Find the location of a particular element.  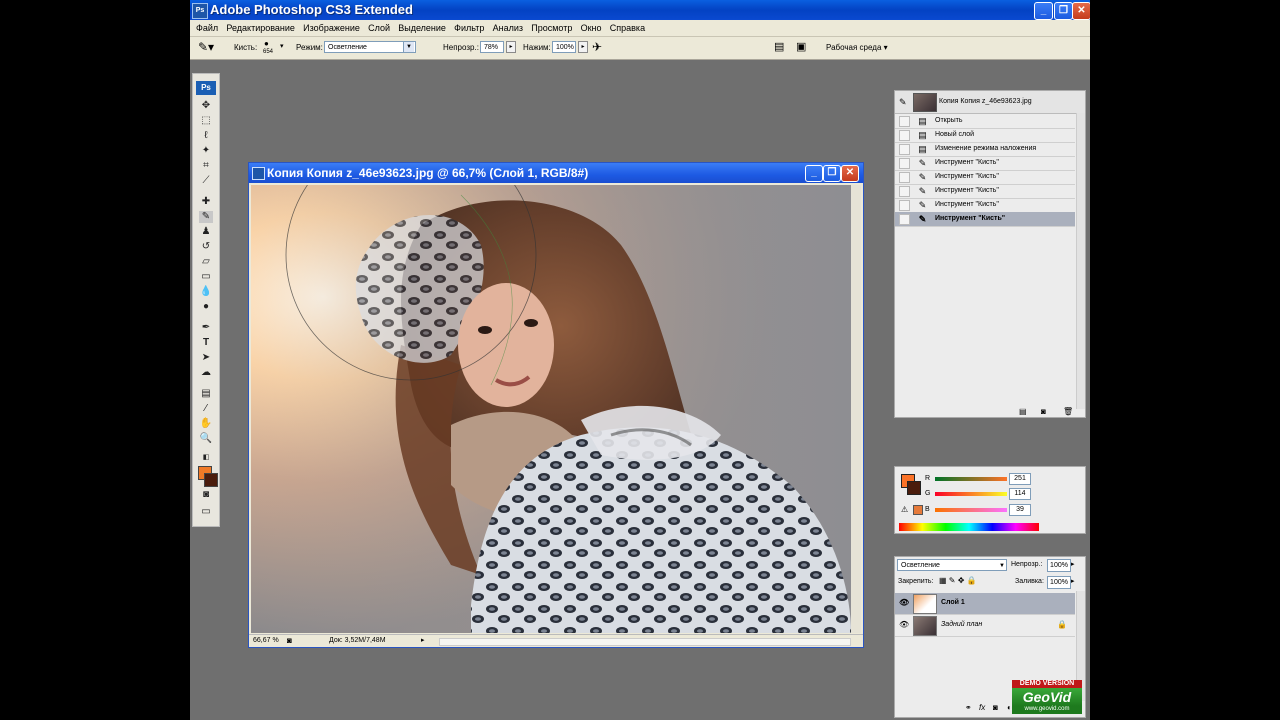

gamut-swatch is located at coordinates (918, 510).